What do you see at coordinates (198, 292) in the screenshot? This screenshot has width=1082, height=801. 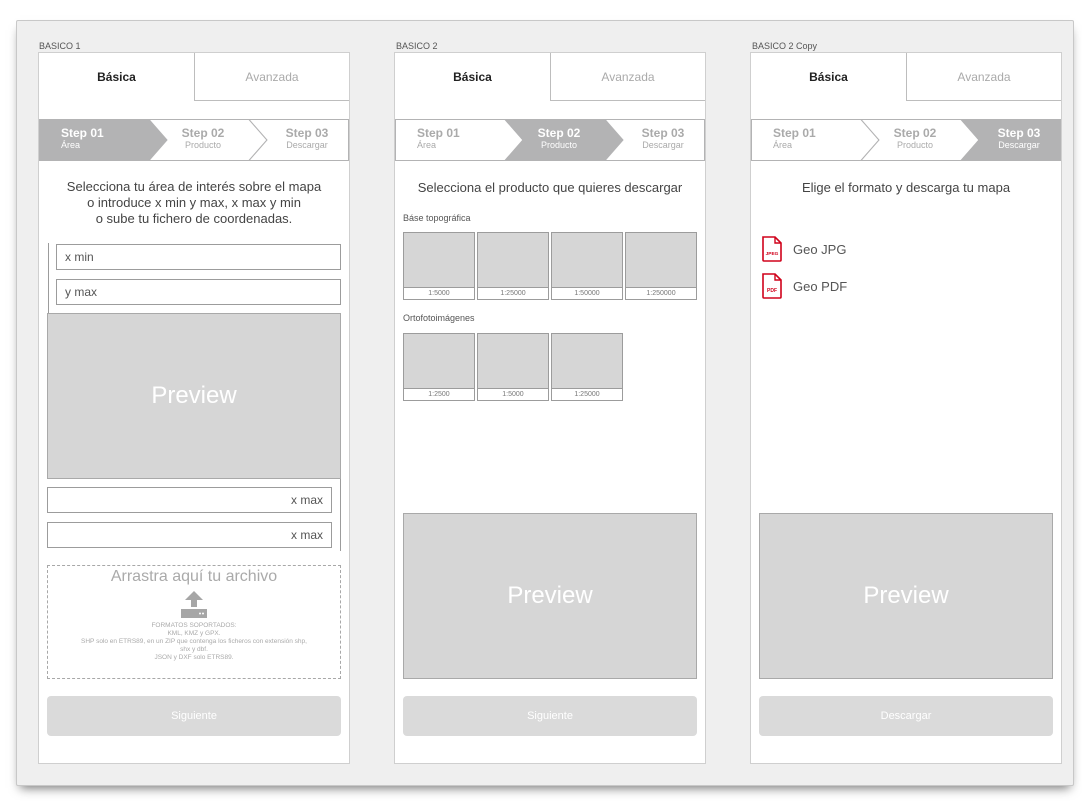 I see `ymax-input: y max` at bounding box center [198, 292].